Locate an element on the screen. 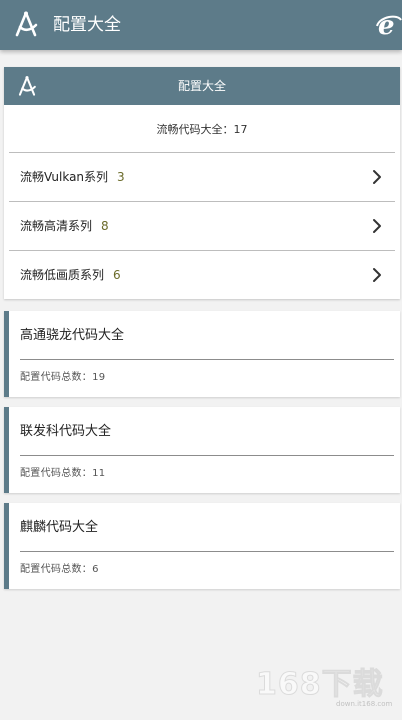 This screenshot has width=402, height=720. chip-card-mediatek: 联发科代码大全 配置代码总数：11 is located at coordinates (202, 450).